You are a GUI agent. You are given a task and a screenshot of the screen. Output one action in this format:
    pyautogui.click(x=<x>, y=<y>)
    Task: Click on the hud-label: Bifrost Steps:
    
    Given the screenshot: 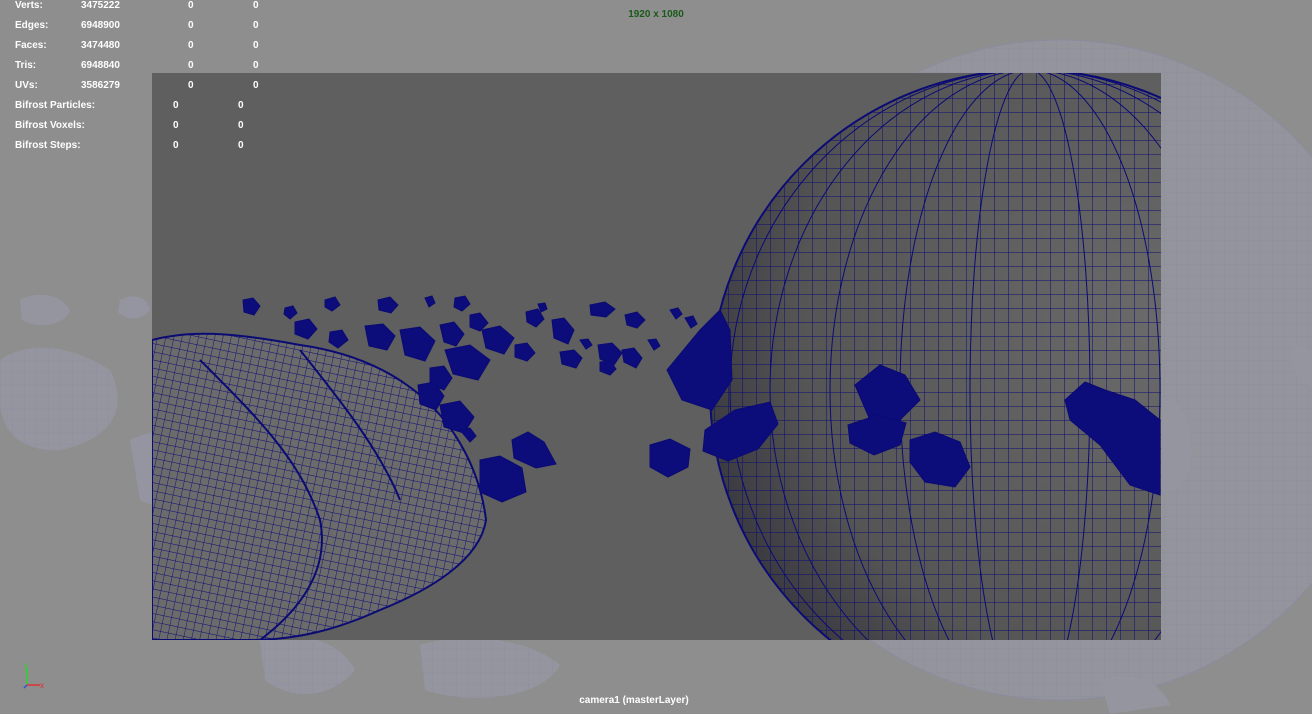 What is the action you would take?
    pyautogui.click(x=48, y=145)
    